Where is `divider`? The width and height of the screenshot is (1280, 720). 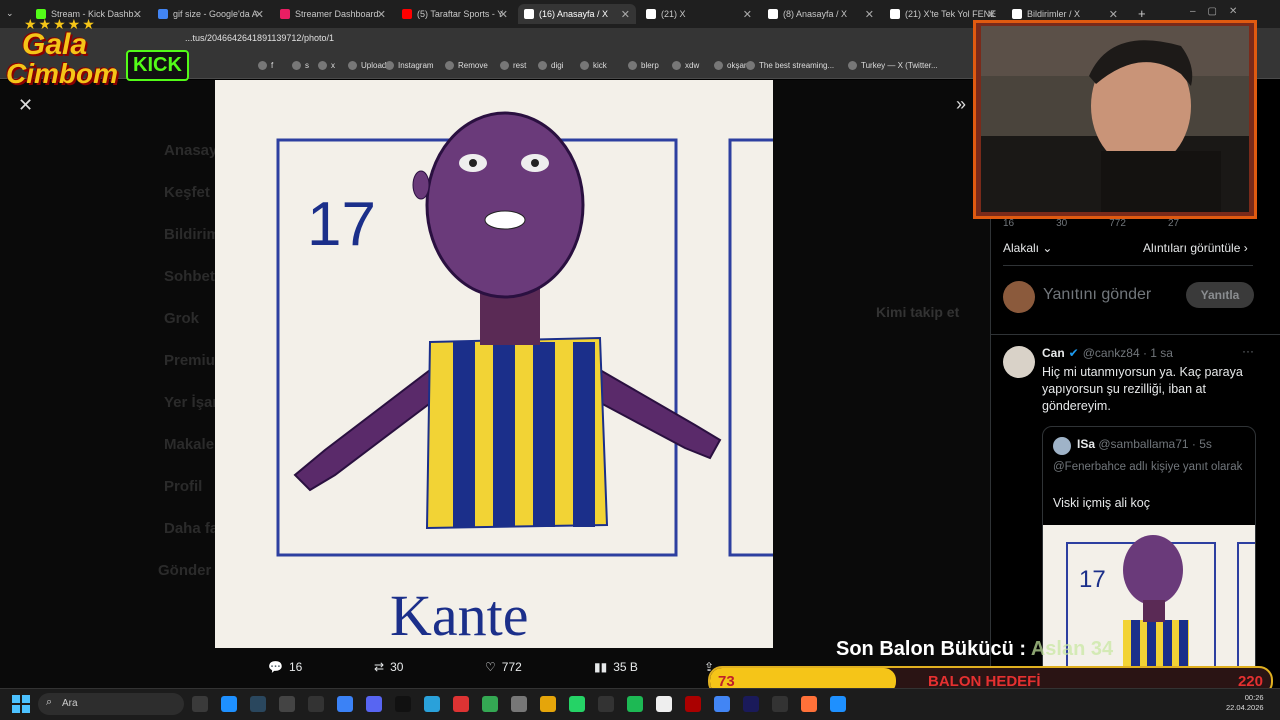
divider is located at coordinates (1135, 334).